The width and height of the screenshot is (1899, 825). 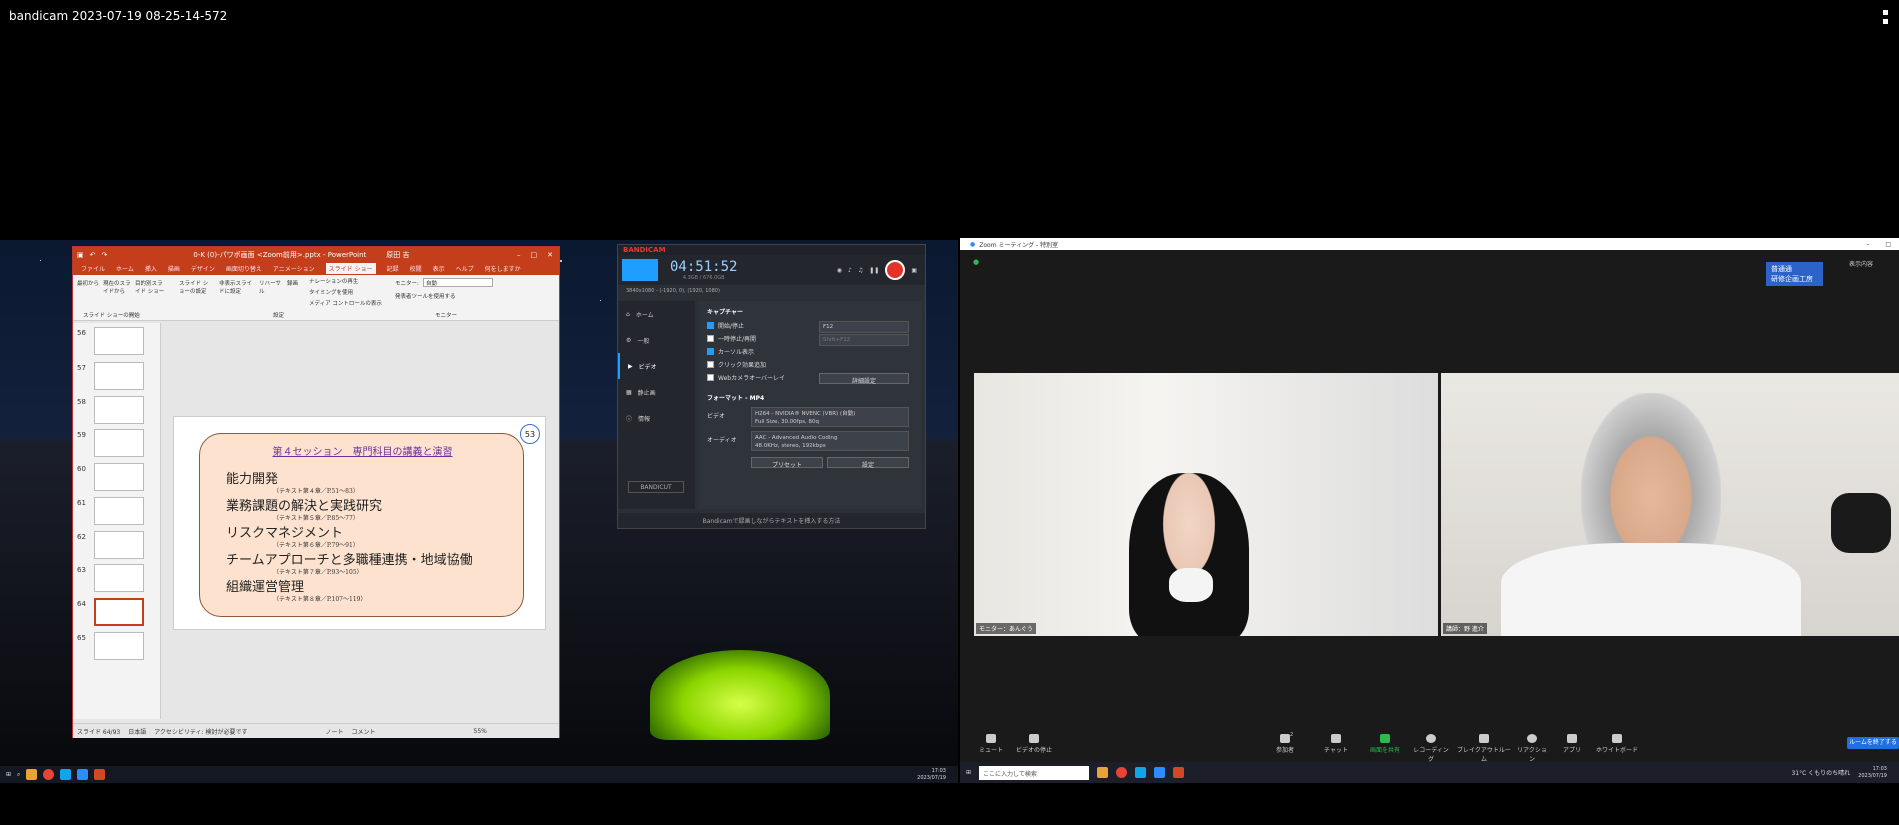 I want to click on tab-transitions: 画面切り替え, so click(x=244, y=268).